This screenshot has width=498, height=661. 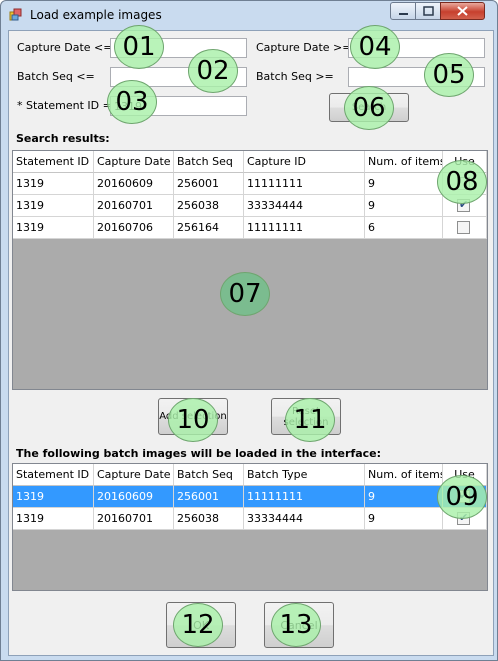 I want to click on callout-10: 10, so click(x=193, y=420).